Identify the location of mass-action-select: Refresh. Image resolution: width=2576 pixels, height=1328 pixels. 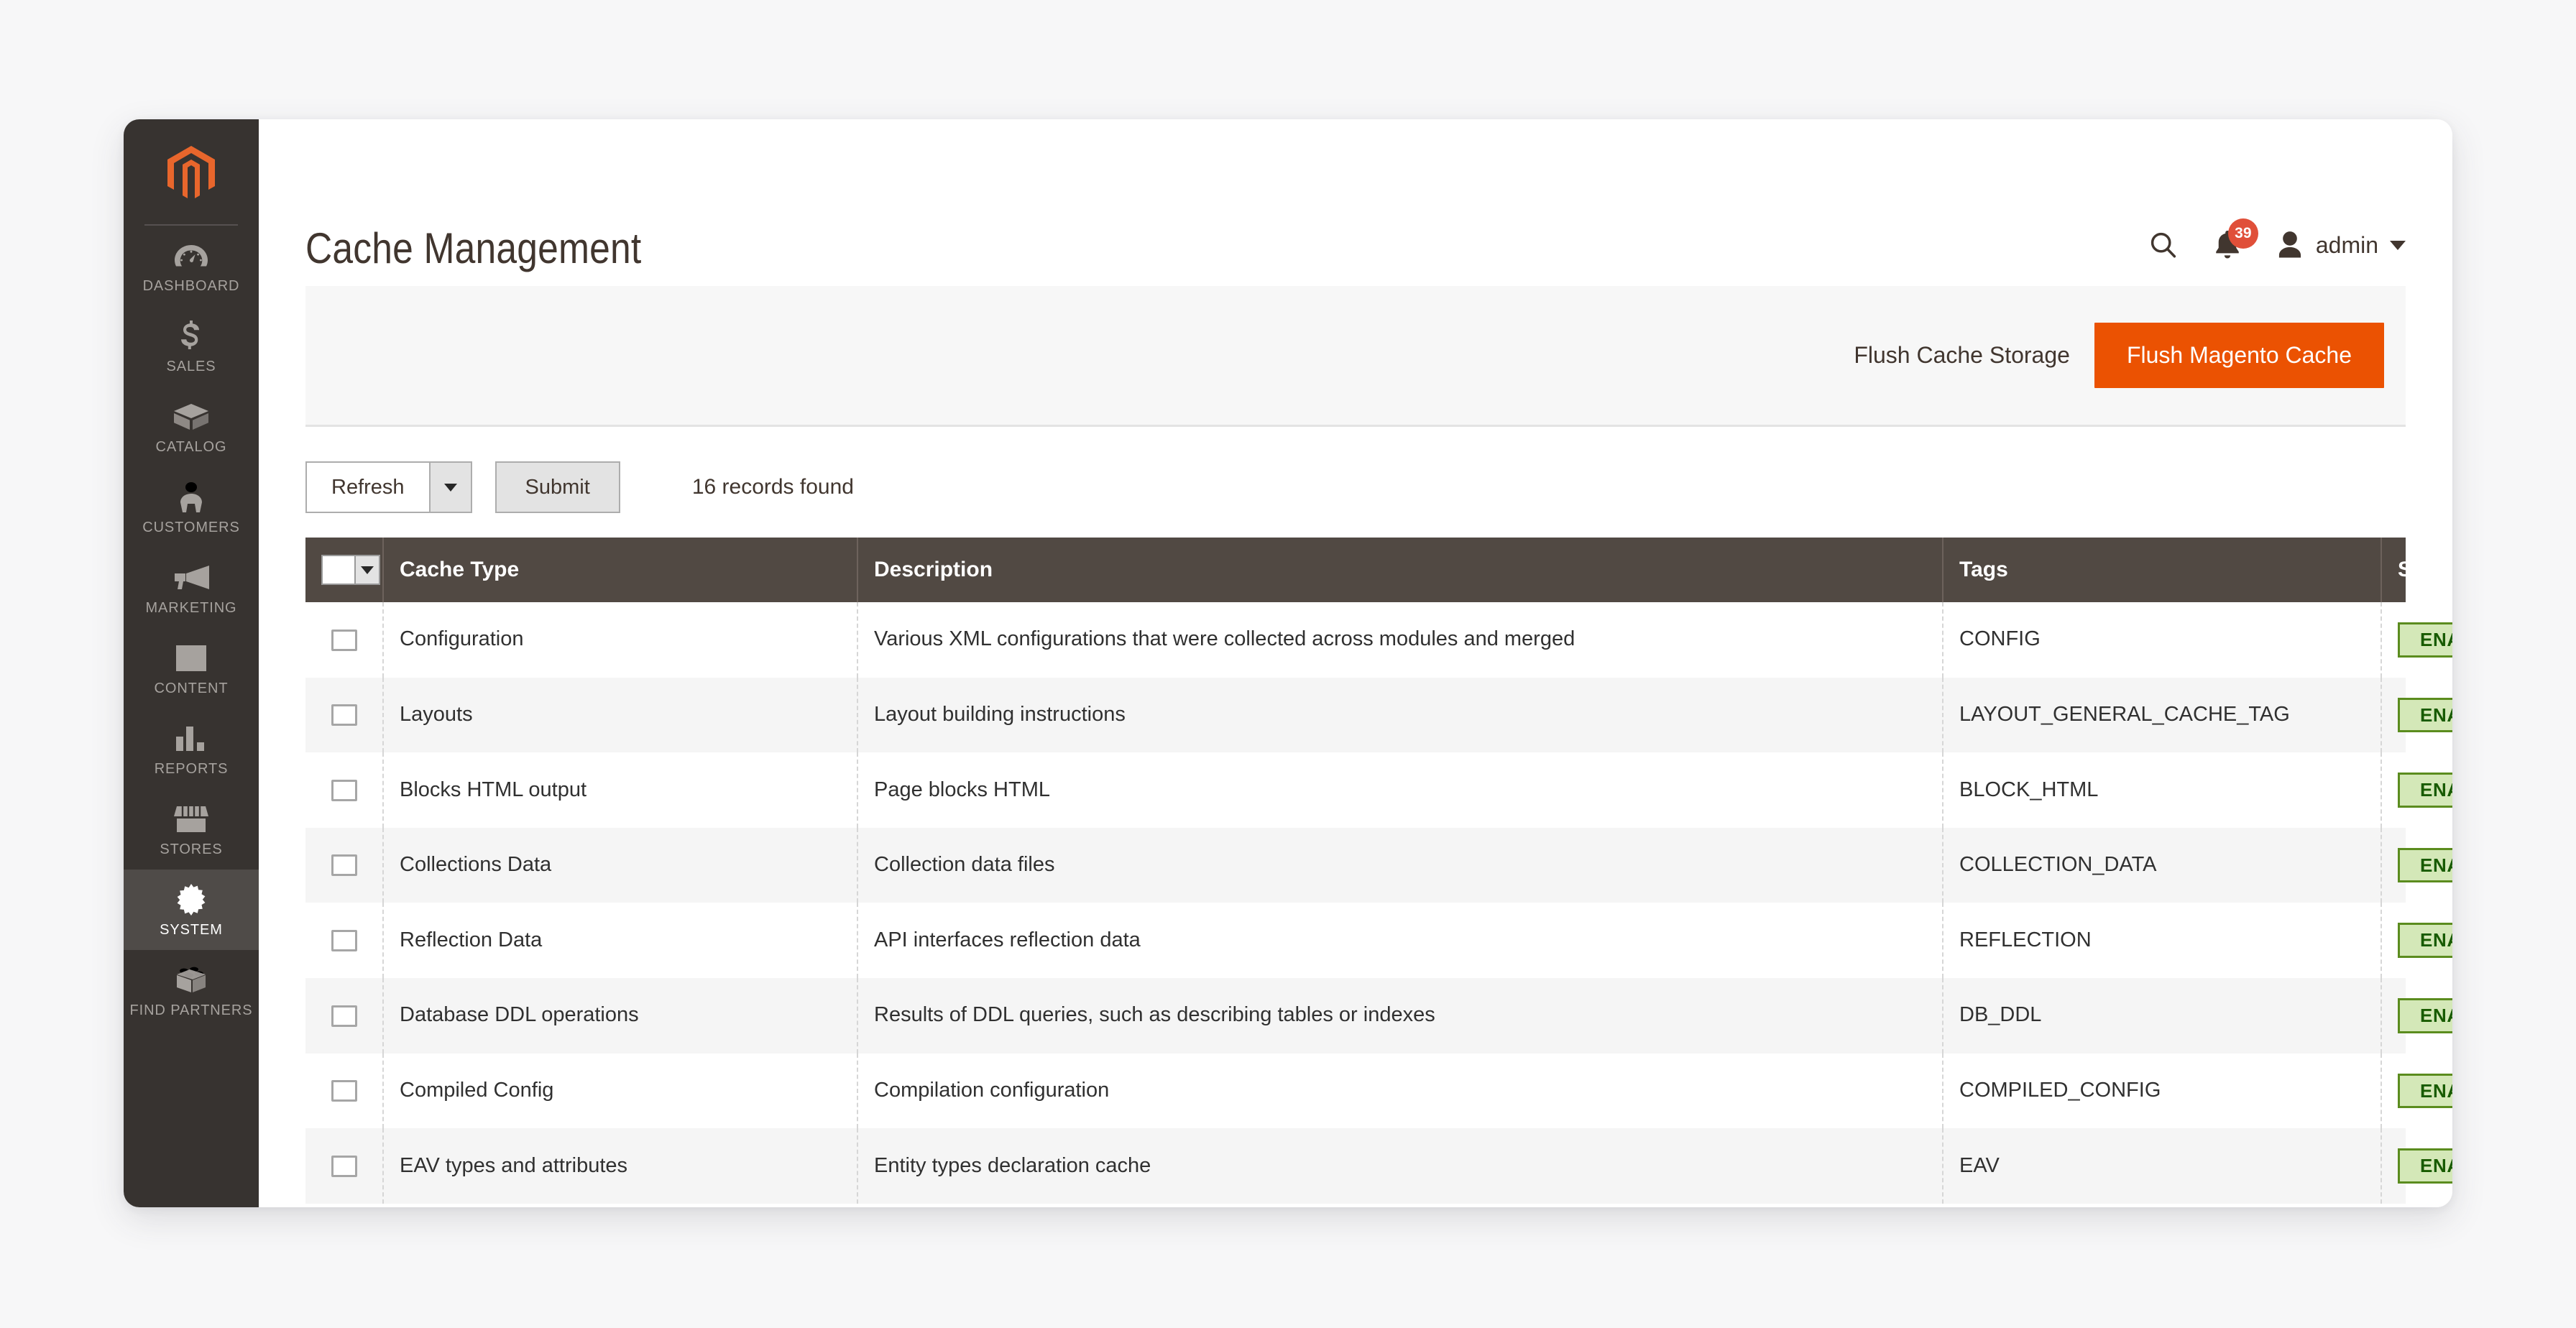
(388, 487).